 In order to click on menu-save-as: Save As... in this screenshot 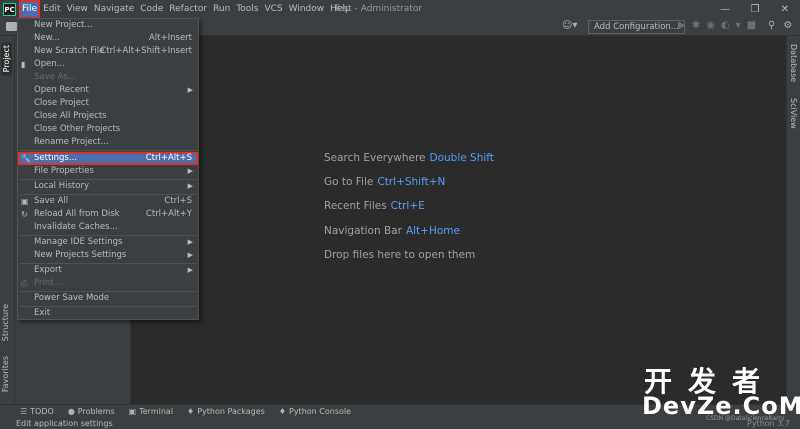, I will do `click(108, 77)`.